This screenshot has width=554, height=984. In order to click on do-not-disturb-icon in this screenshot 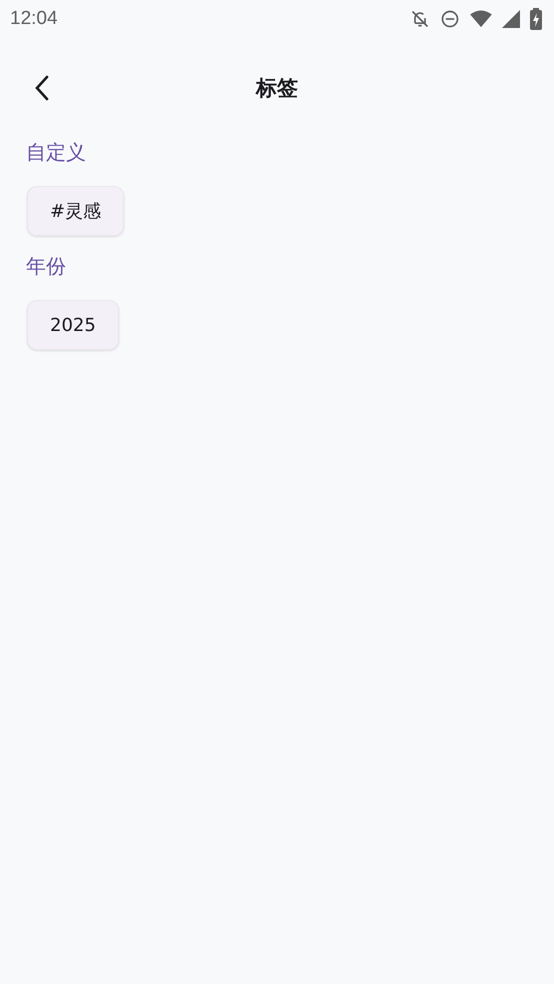, I will do `click(450, 19)`.